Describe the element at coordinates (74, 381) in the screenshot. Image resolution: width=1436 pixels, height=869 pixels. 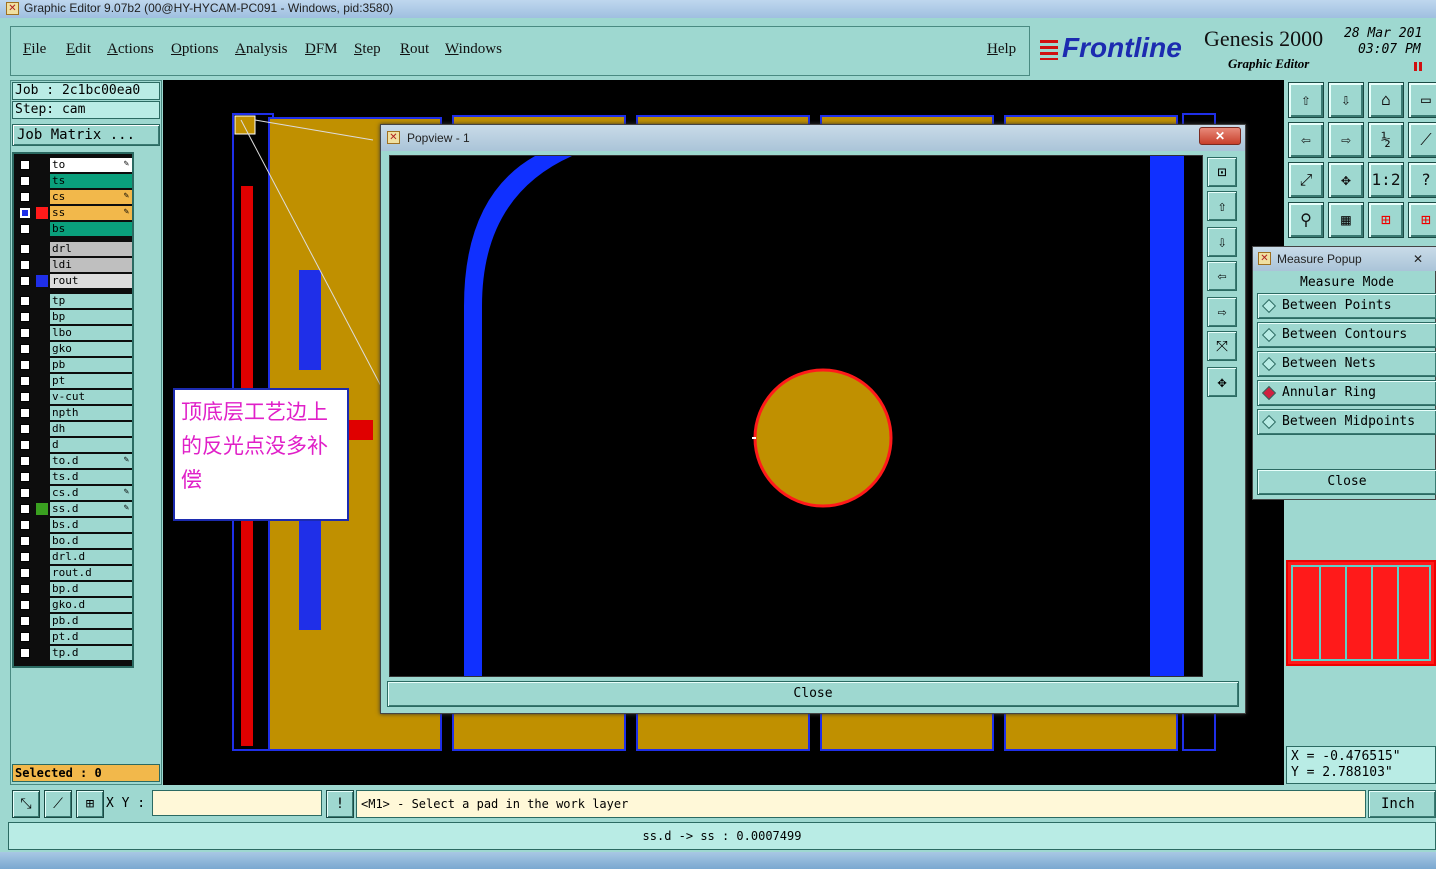
I see `layer-row: pt` at that location.